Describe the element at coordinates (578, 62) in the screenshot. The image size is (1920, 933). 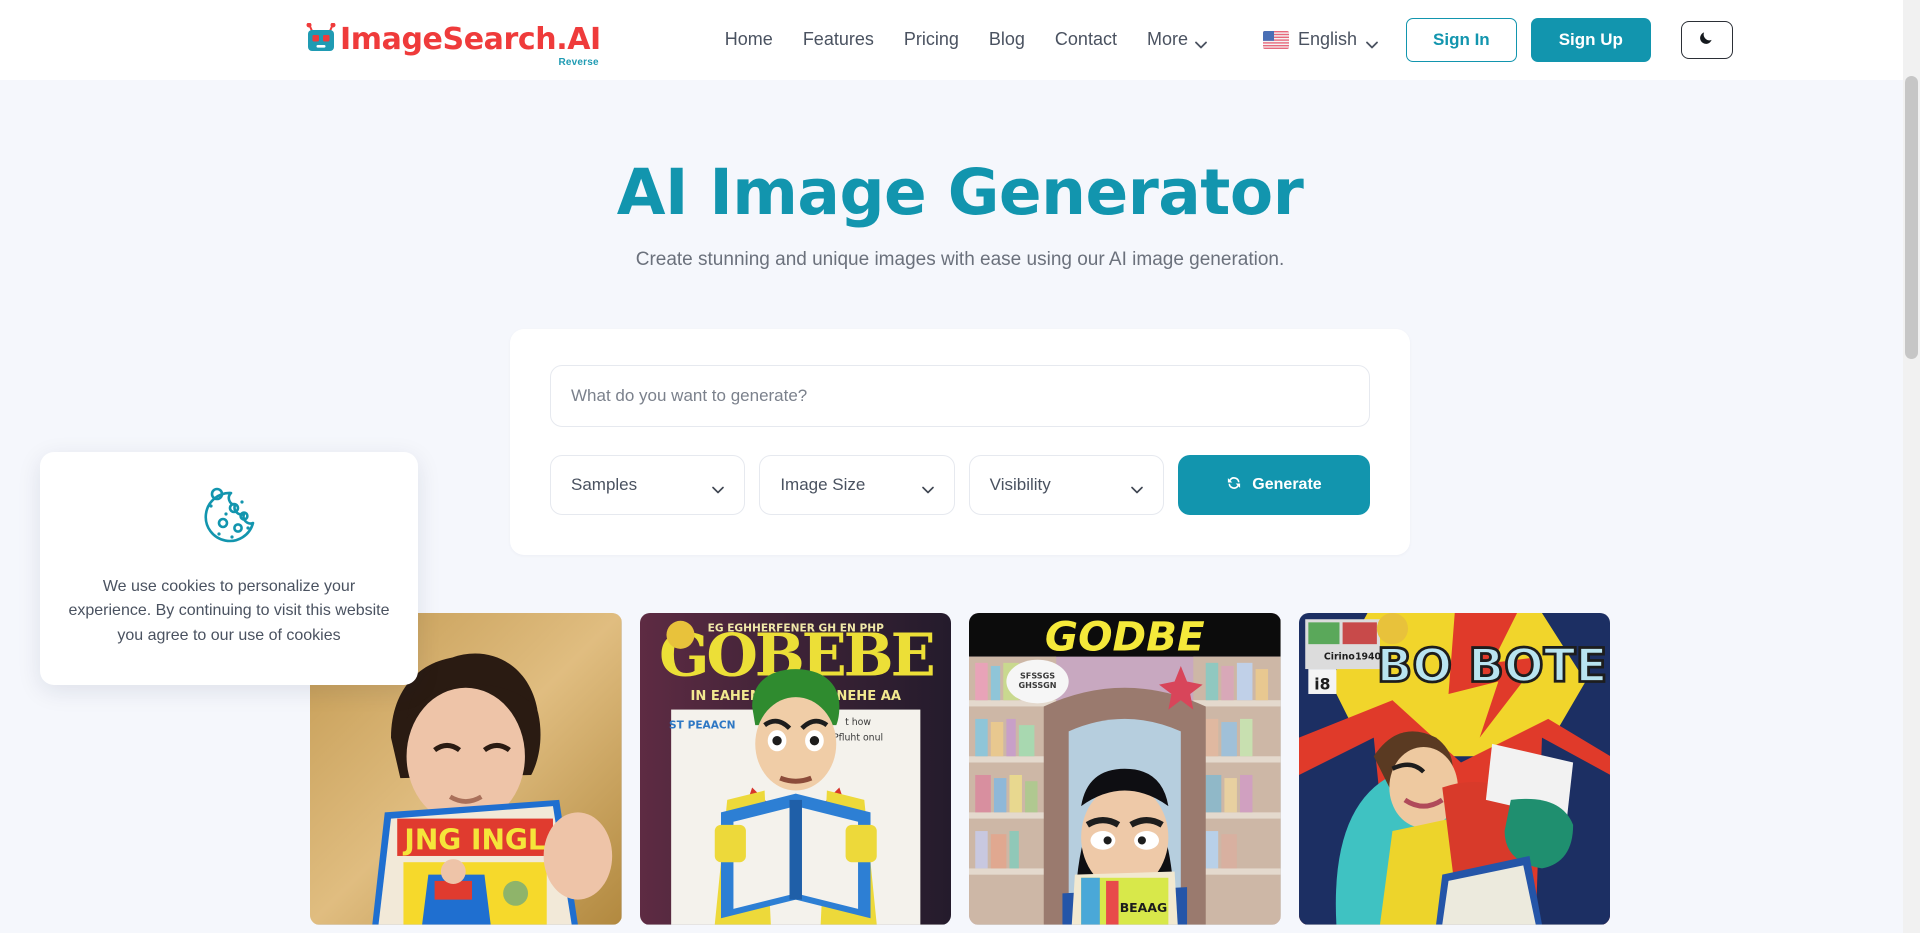
I see `logo-subtitle: Reverse` at that location.